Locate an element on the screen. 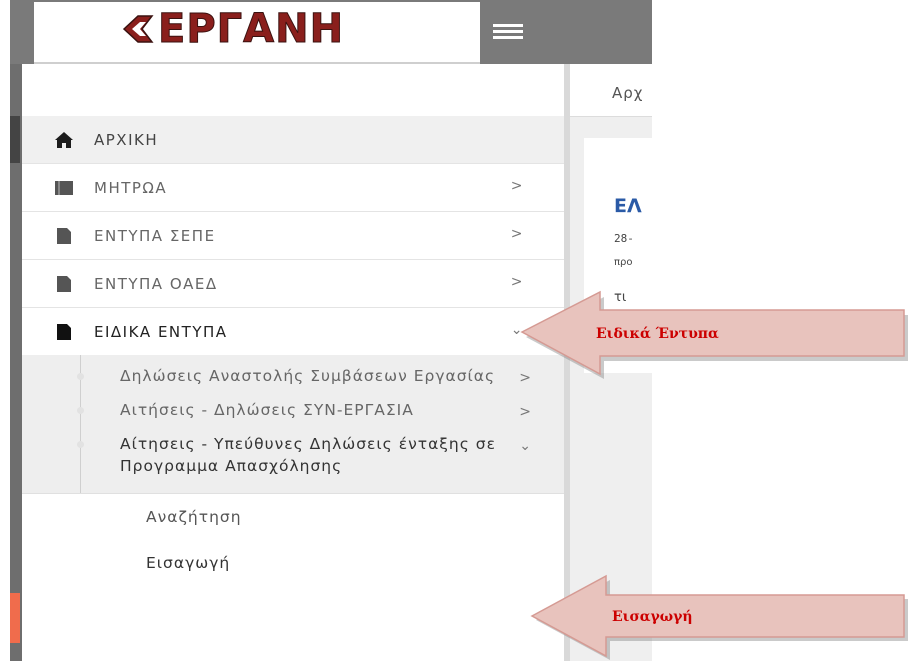 This screenshot has width=911, height=661. card-text: προ is located at coordinates (623, 262).